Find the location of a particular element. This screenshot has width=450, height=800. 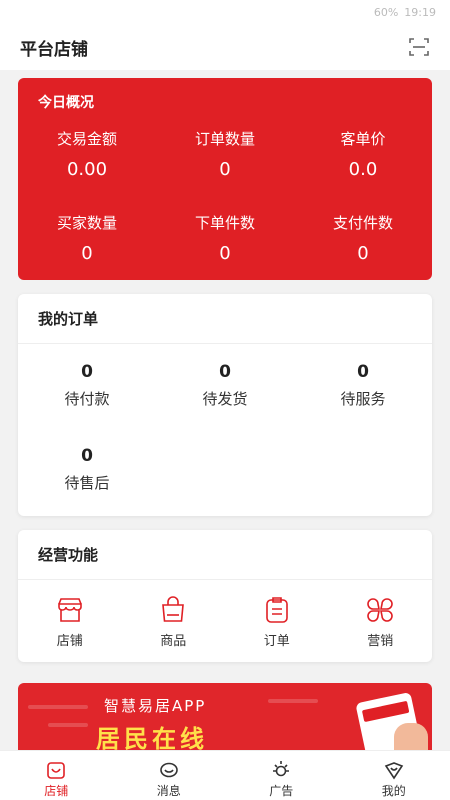

tab-messages: 消息 is located at coordinates (169, 775).